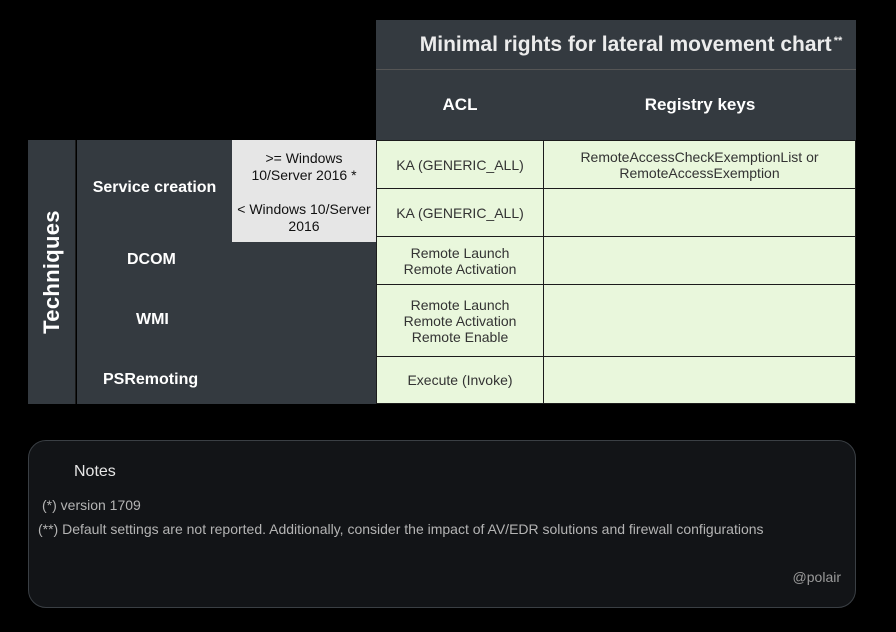 The height and width of the screenshot is (632, 896). Describe the element at coordinates (816, 577) in the screenshot. I see `author-credit: @polair` at that location.